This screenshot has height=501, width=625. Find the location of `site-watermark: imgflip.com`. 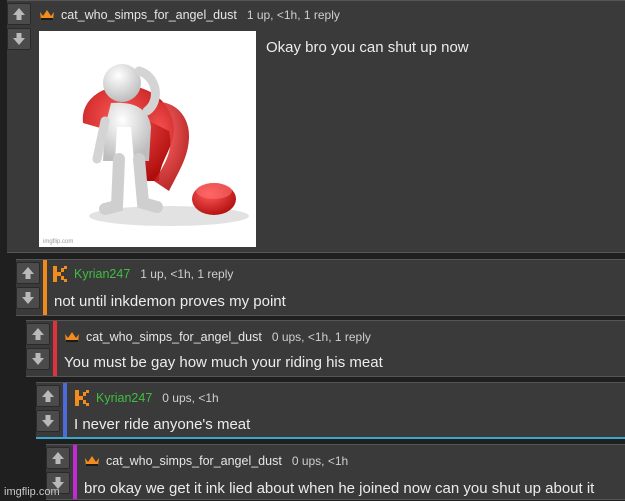

site-watermark: imgflip.com is located at coordinates (32, 492).